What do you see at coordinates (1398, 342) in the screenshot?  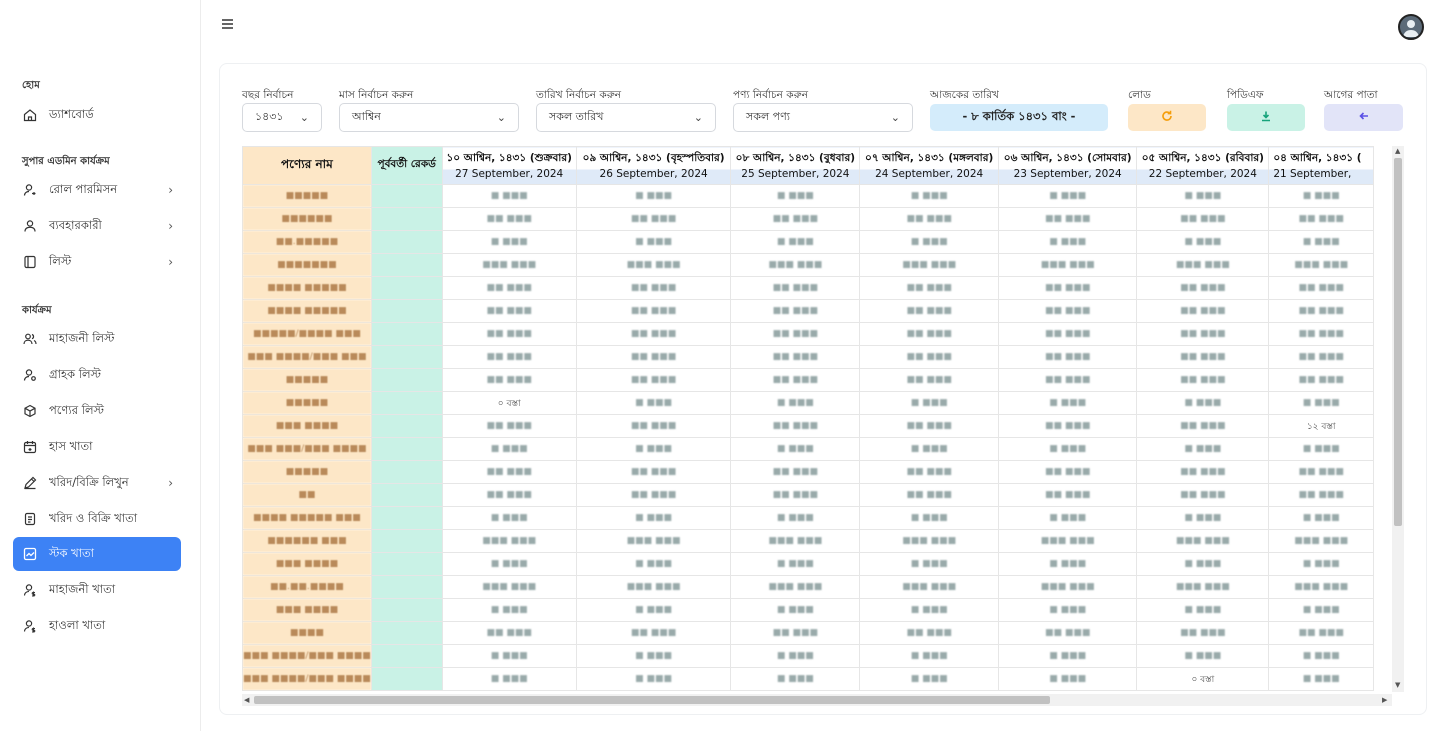 I see `vertical-scroll-thumb` at bounding box center [1398, 342].